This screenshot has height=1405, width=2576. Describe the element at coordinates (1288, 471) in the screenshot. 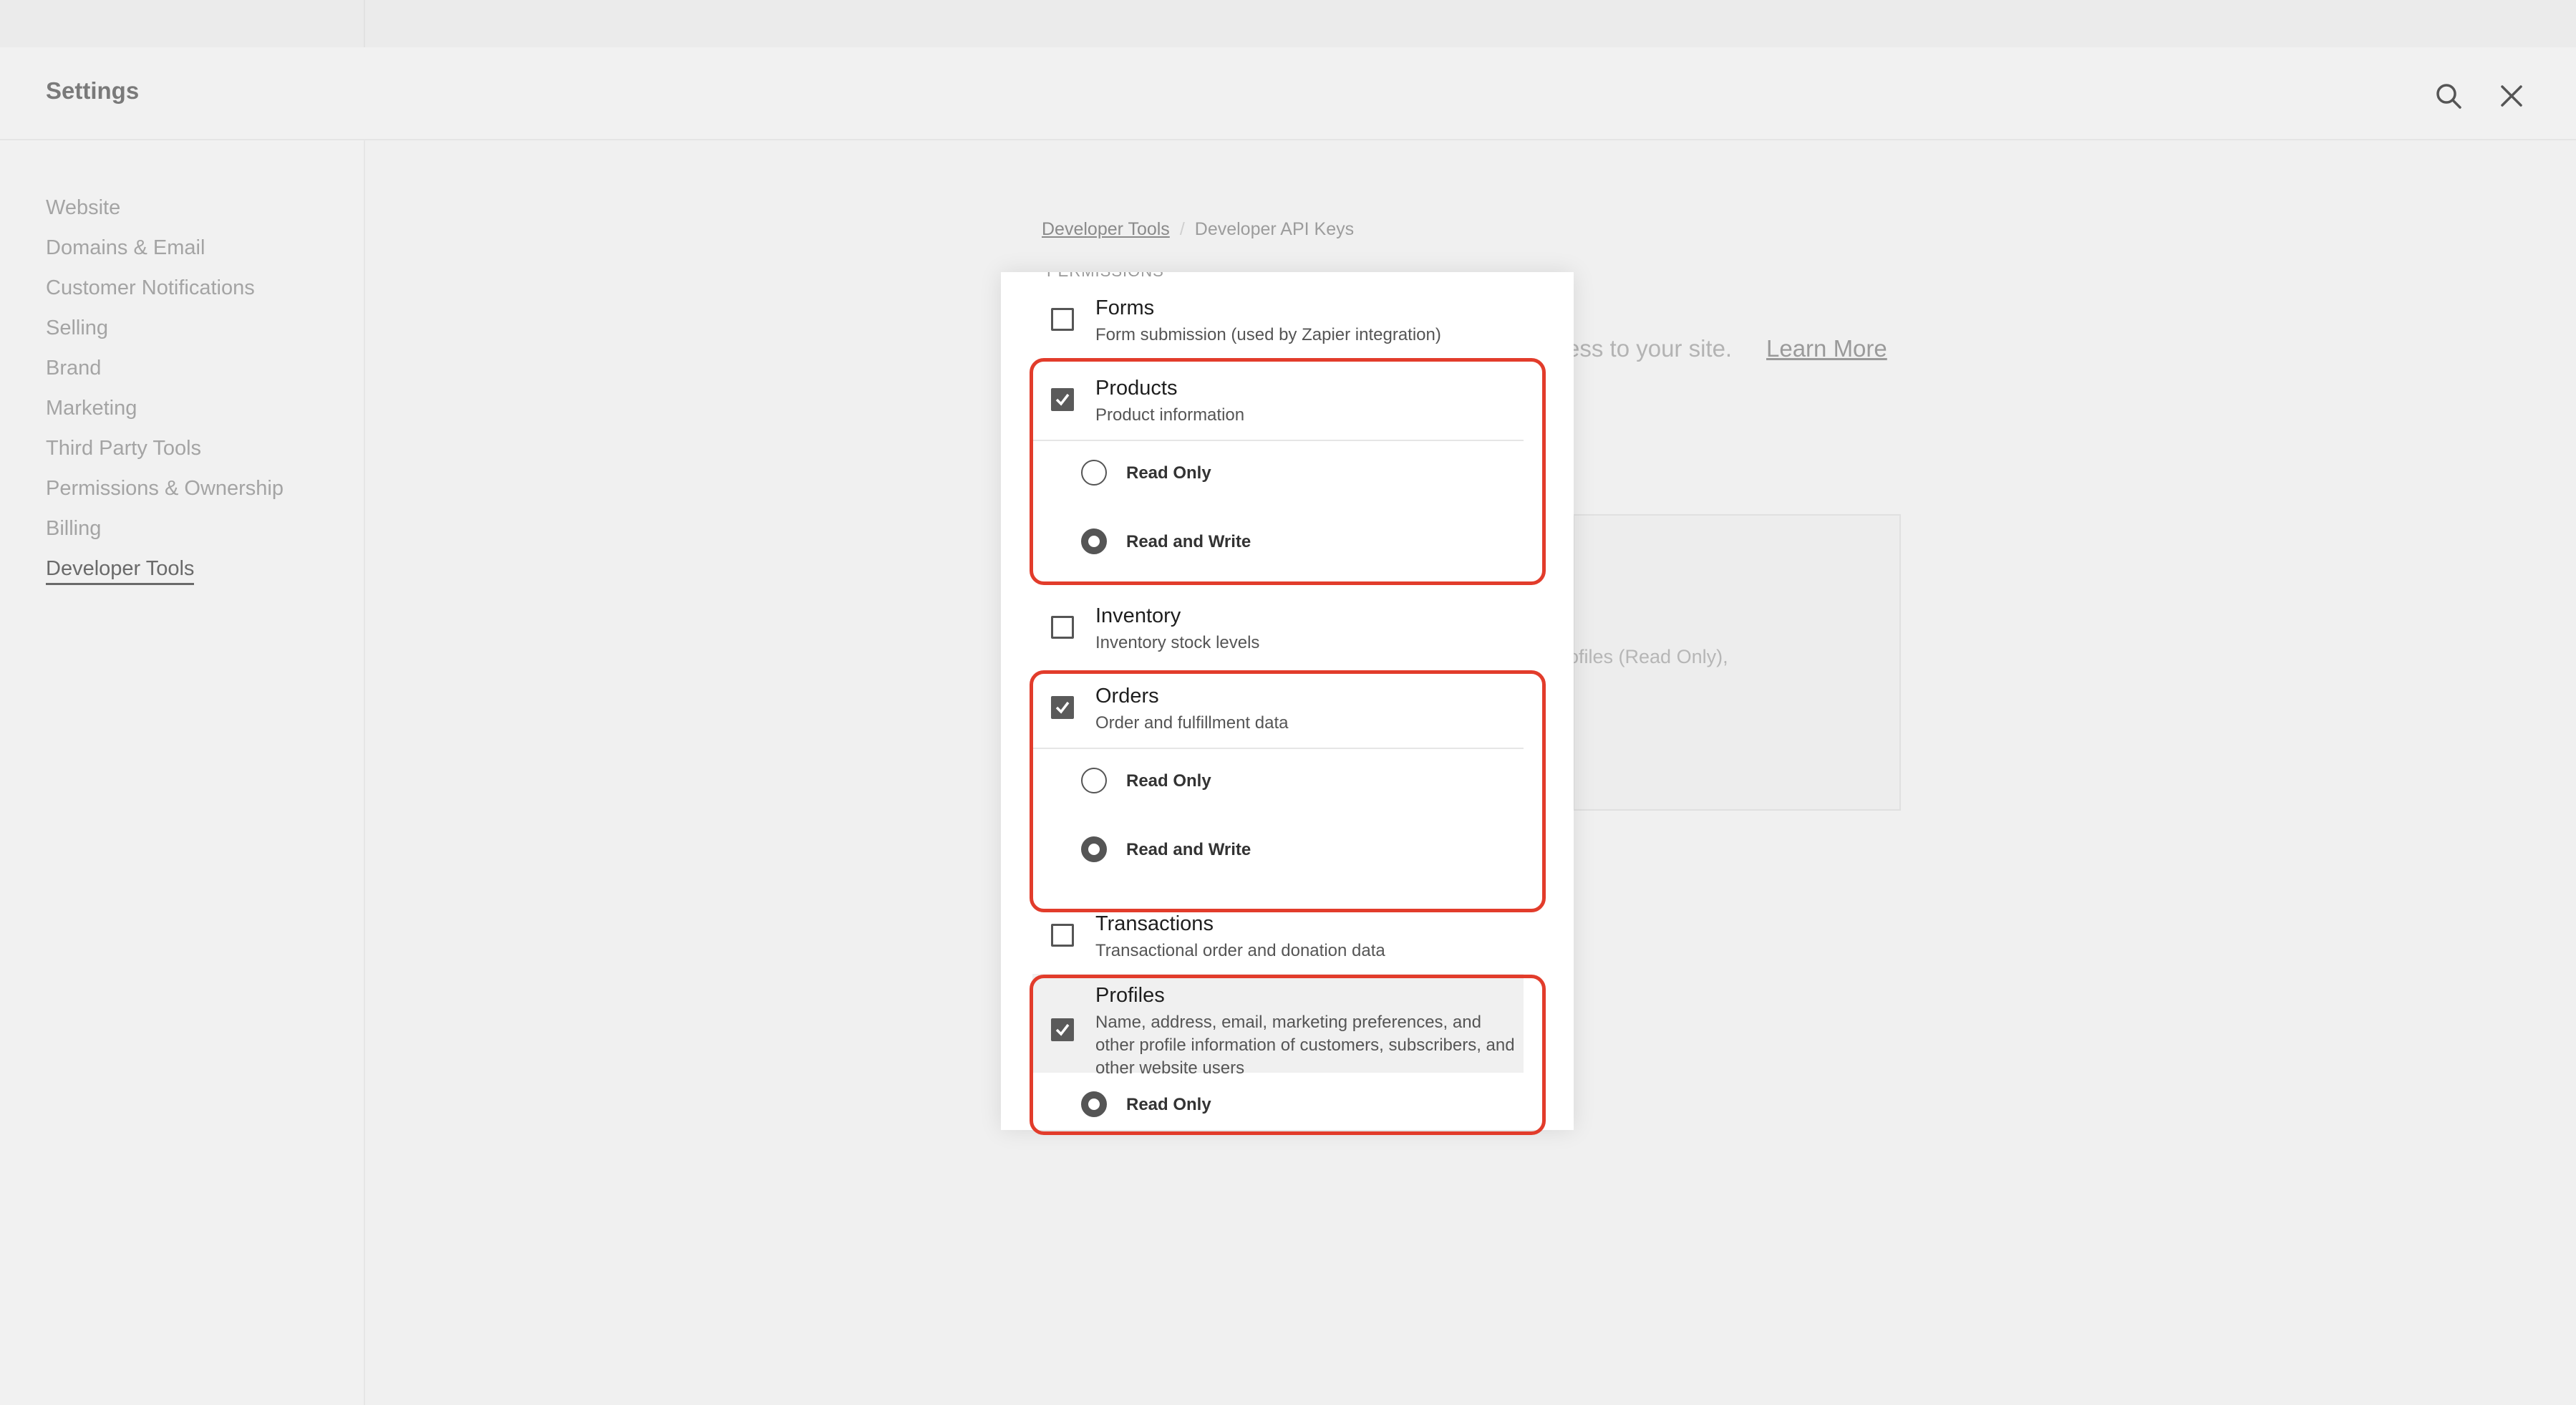

I see `highlight-box-products` at that location.